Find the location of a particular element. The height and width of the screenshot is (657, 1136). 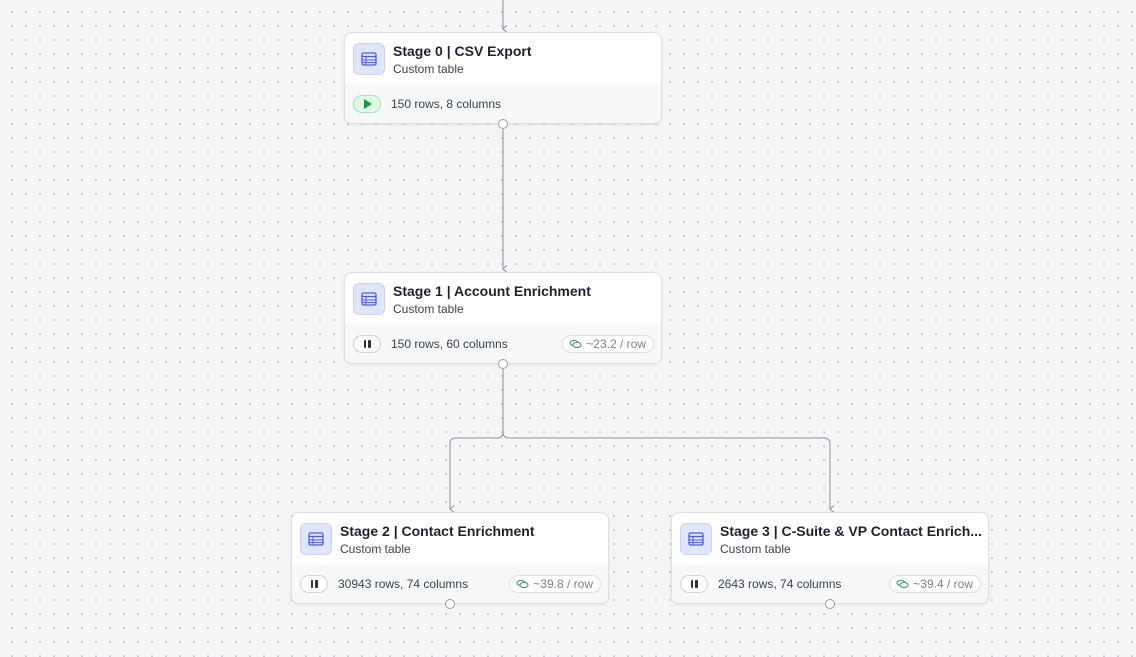

cost-per-row-badge: ~39.4 / row is located at coordinates (935, 584).